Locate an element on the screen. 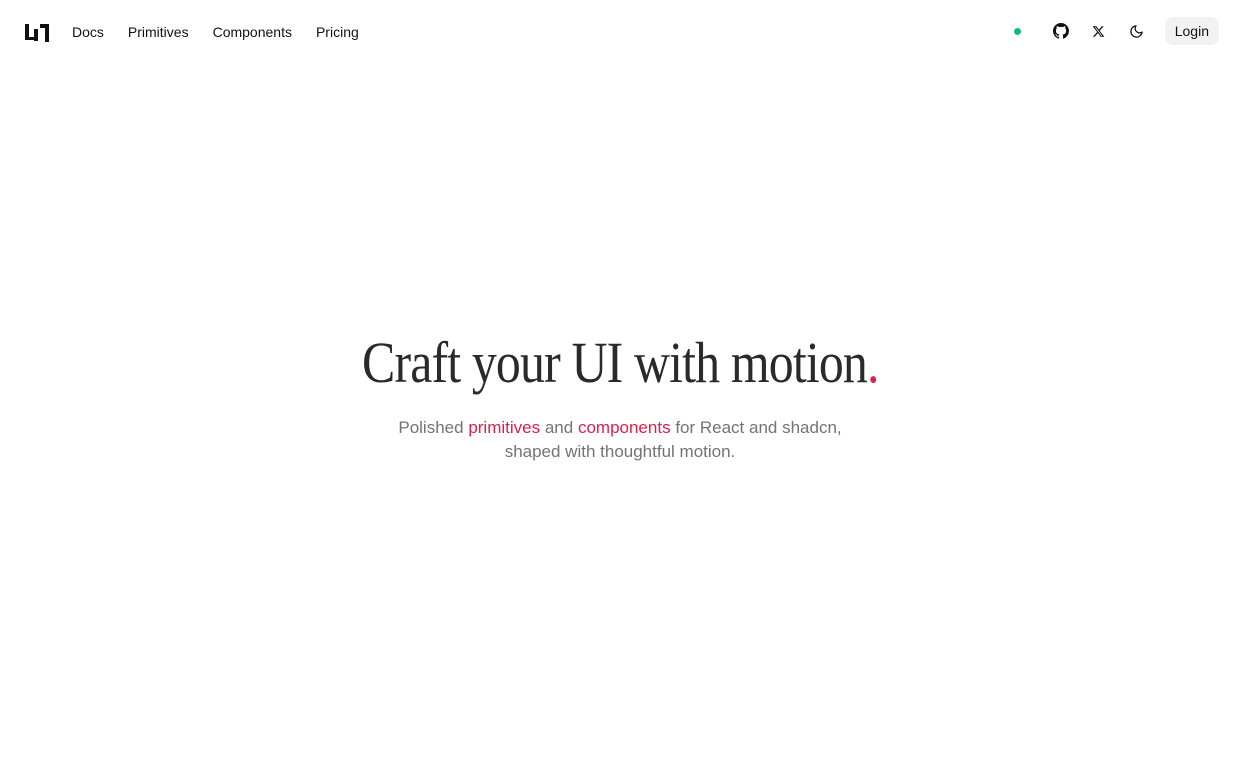 This screenshot has height=775, width=1240. github-icon is located at coordinates (1061, 31).